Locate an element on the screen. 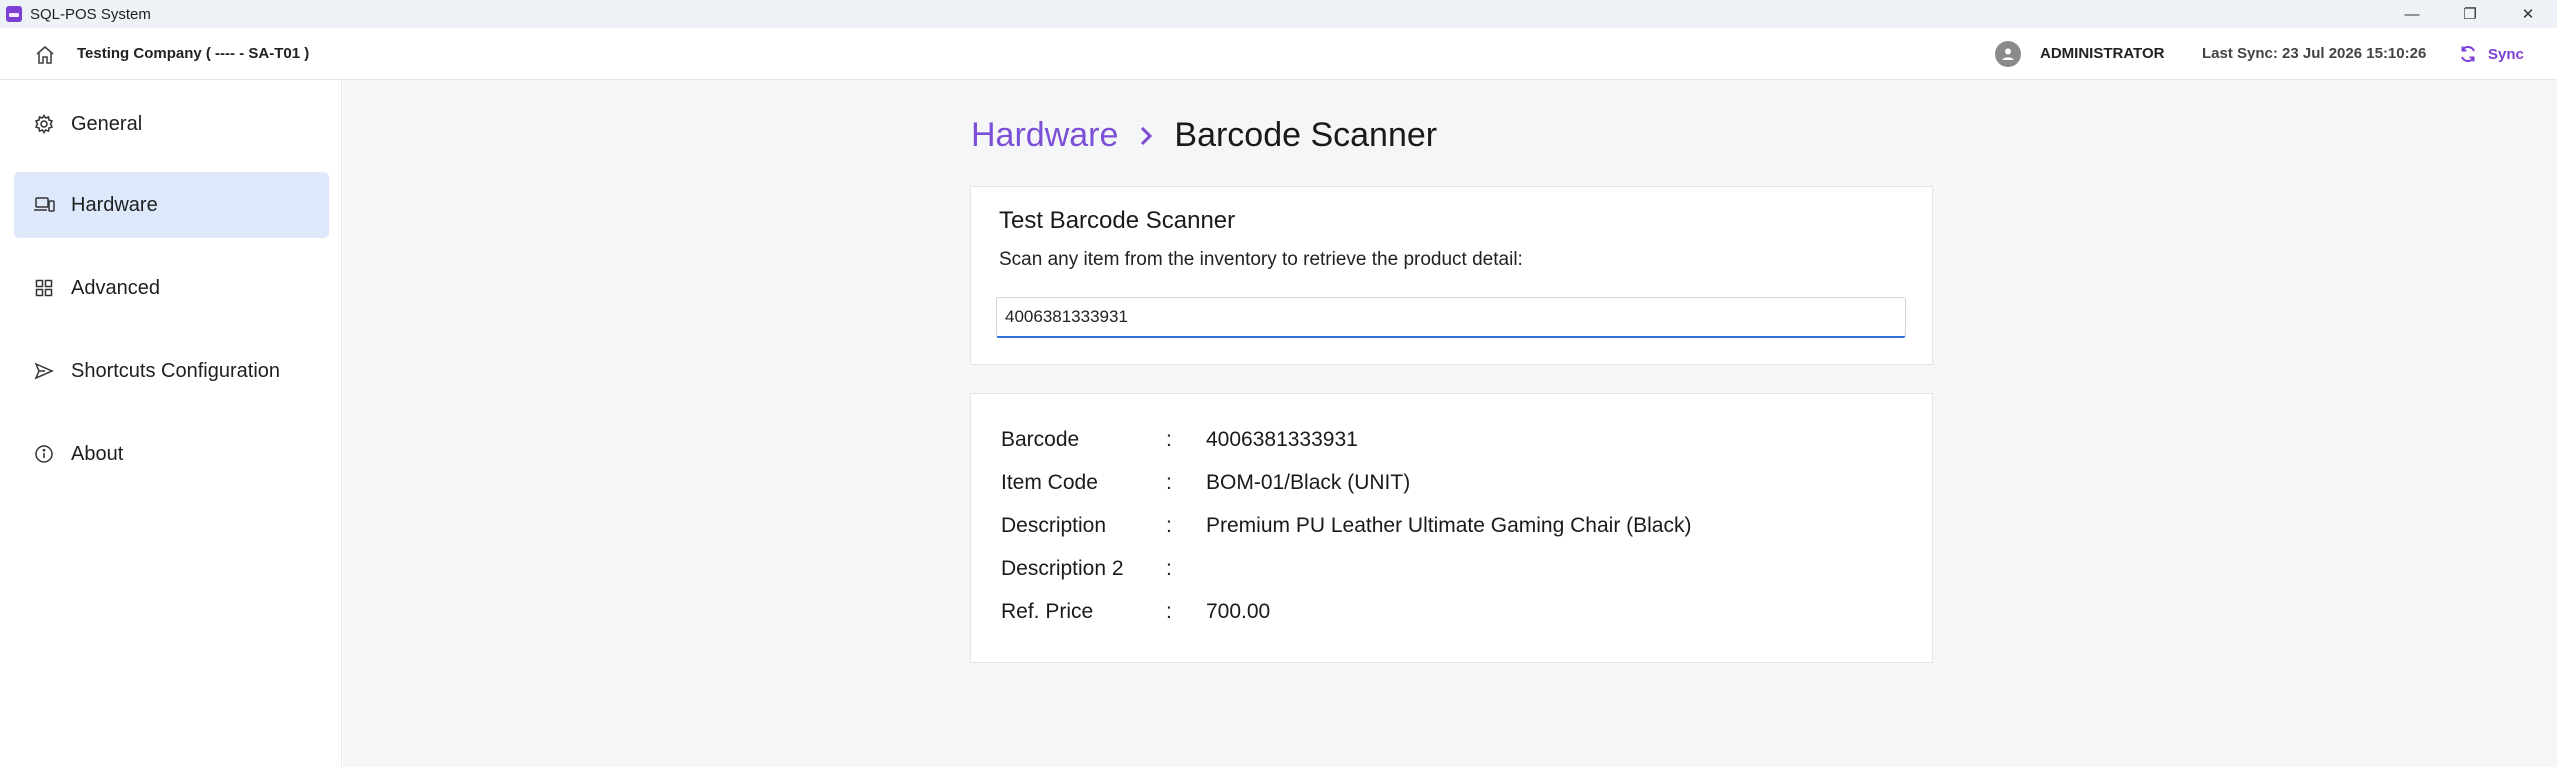 Image resolution: width=2557 pixels, height=767 pixels. sync-button: Sync is located at coordinates (2491, 54).